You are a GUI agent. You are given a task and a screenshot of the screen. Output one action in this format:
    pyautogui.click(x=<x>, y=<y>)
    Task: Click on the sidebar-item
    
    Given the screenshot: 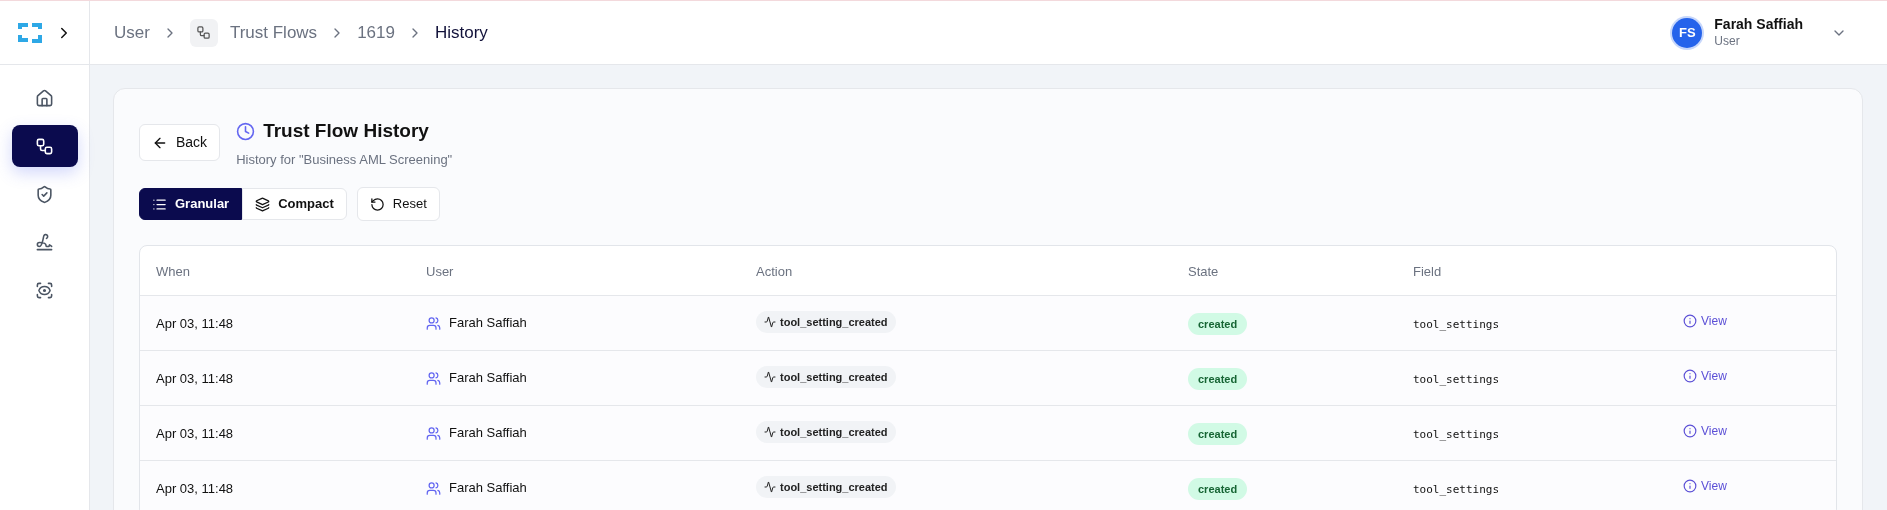 What is the action you would take?
    pyautogui.click(x=44, y=146)
    